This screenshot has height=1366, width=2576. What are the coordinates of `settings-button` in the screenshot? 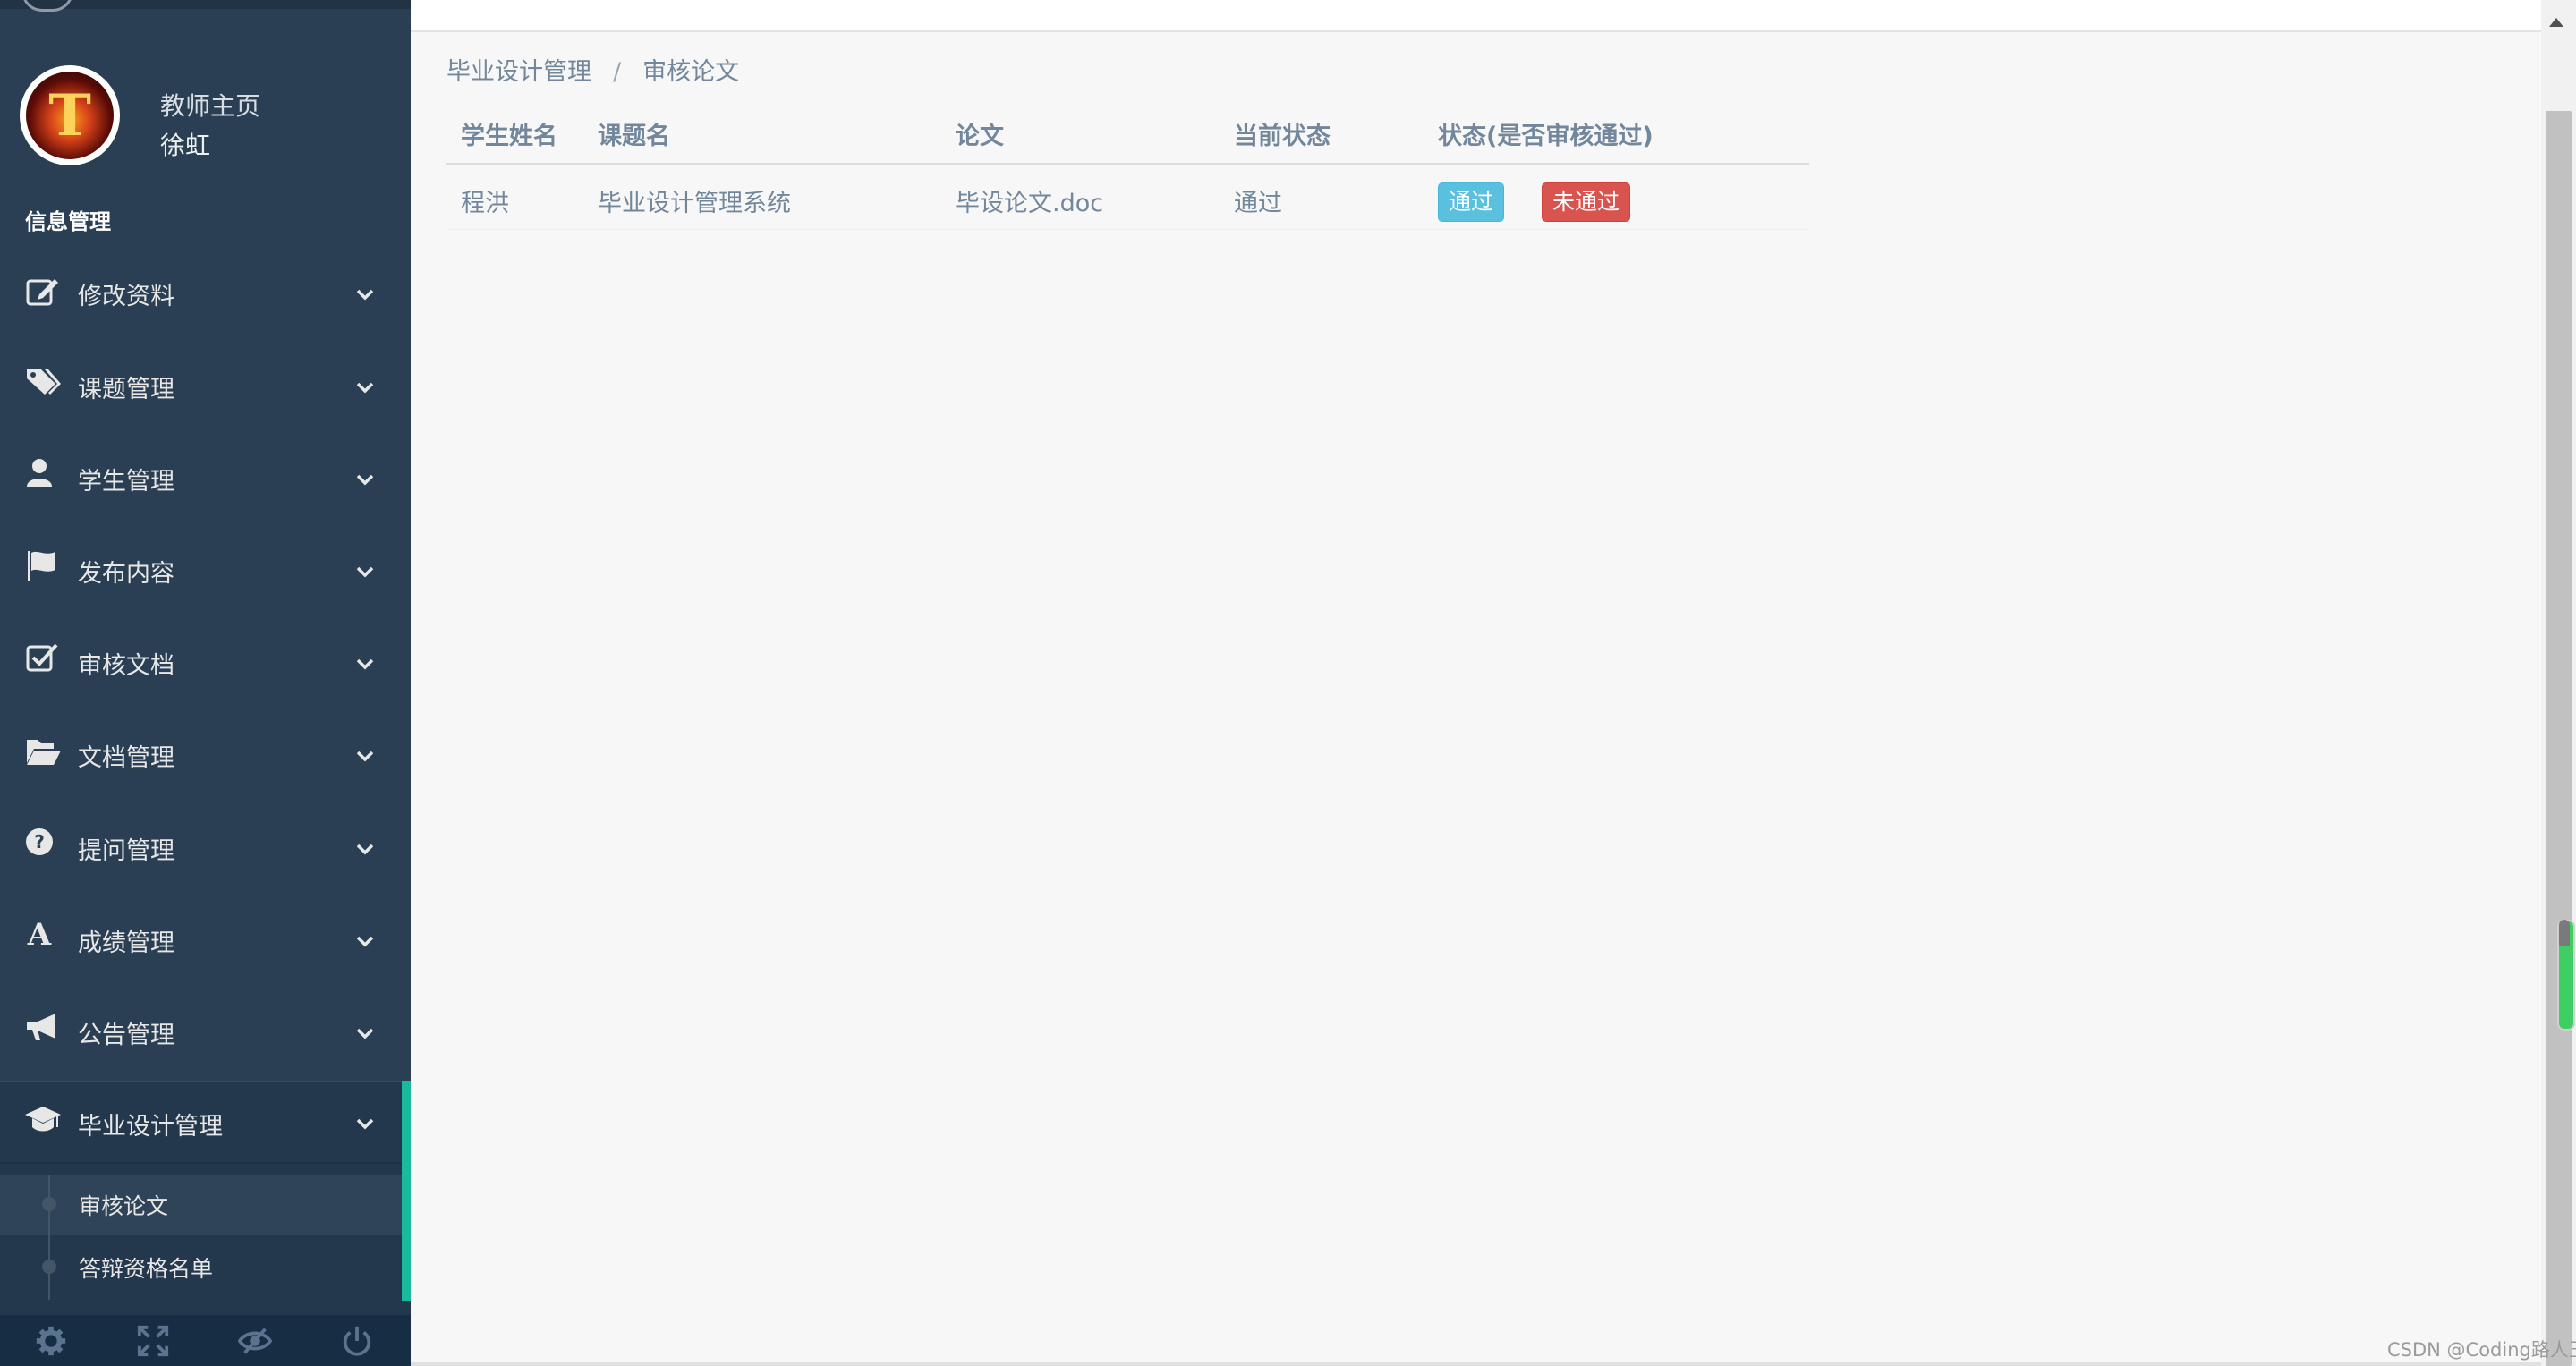 It's located at (51, 1341).